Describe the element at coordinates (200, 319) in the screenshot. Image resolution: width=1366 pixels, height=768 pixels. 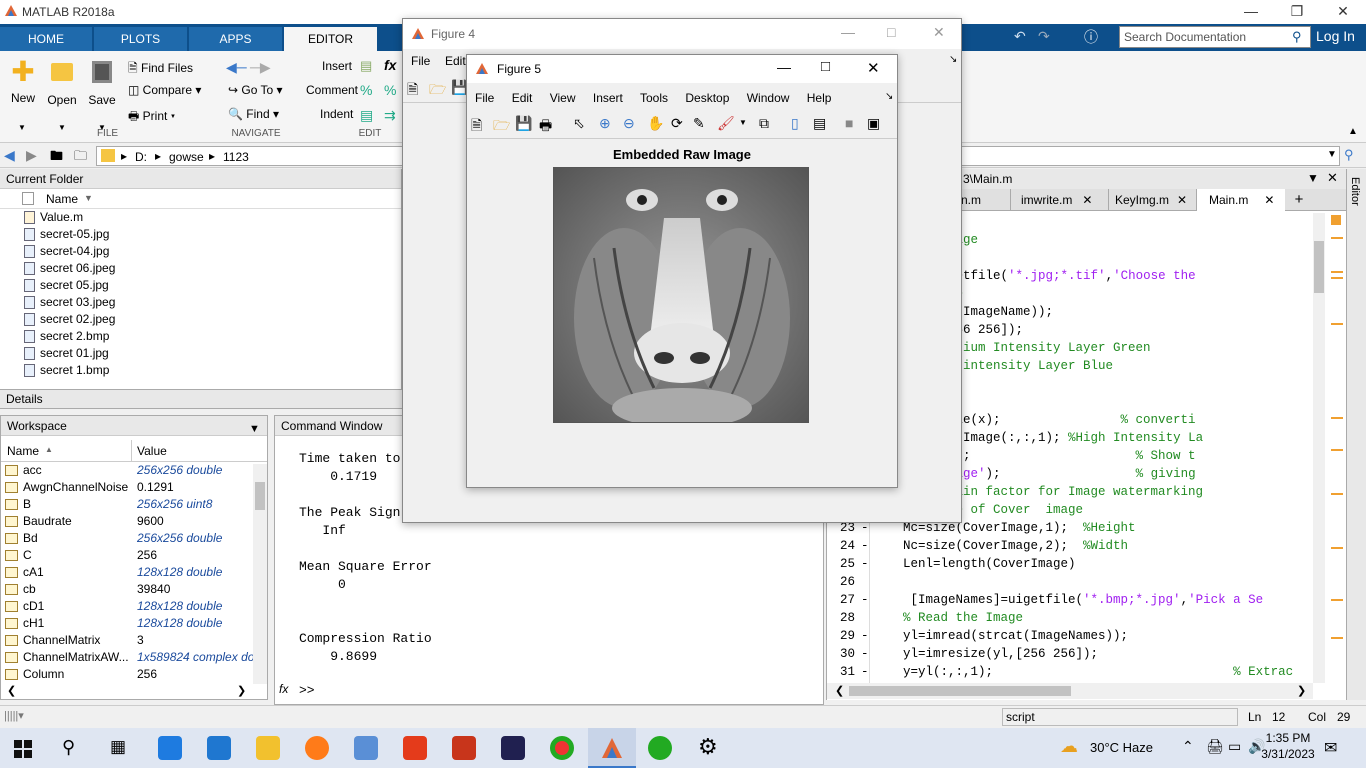
I see `list-item: secret 02.jpeg` at that location.